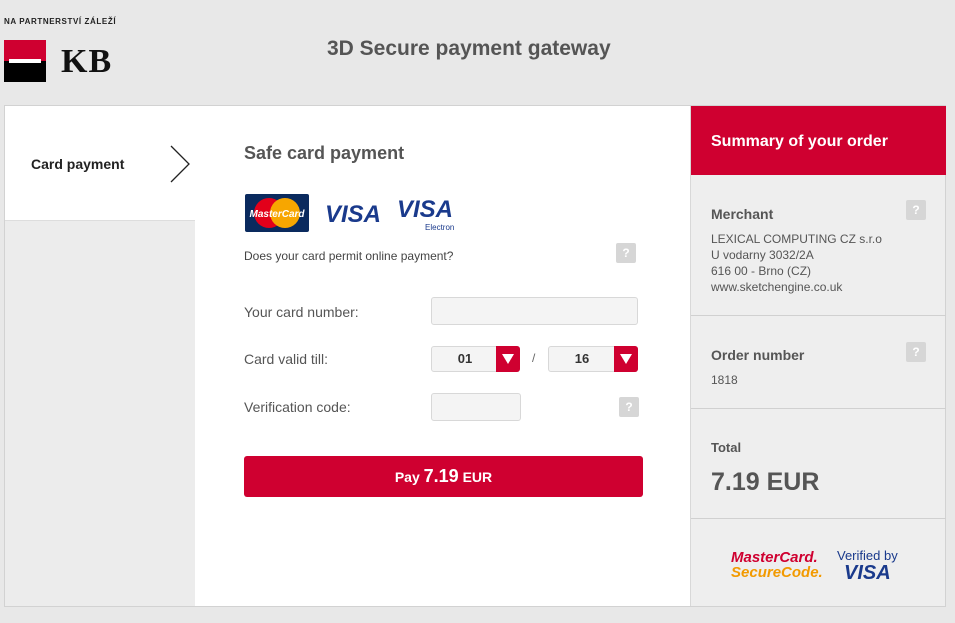 This screenshot has width=955, height=623. What do you see at coordinates (439, 227) in the screenshot?
I see `svg-text: Electron` at bounding box center [439, 227].